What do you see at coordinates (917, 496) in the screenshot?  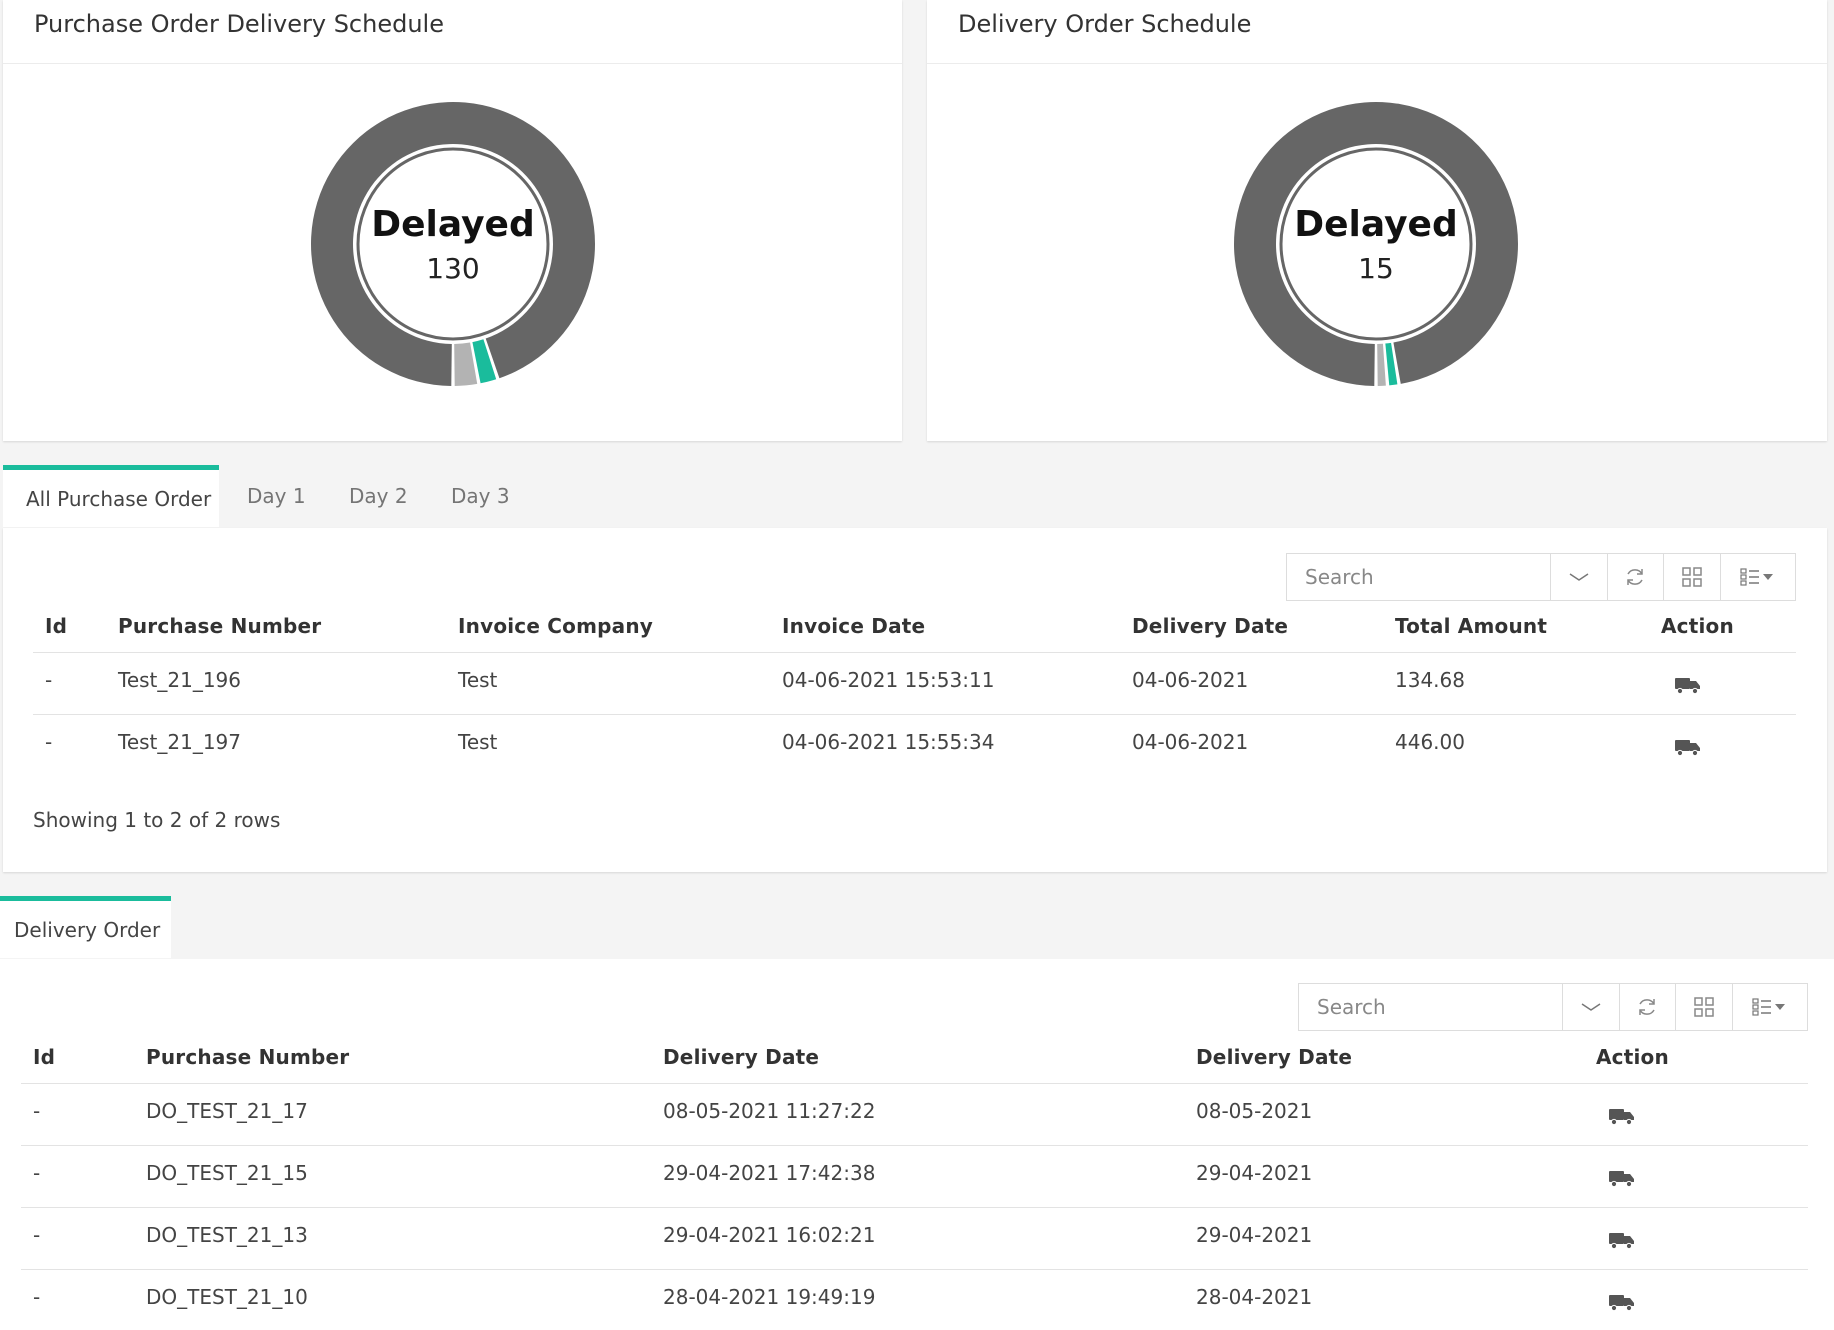 I see `po-tabbar: All Purchase Order Day 1 Day 2 Day 3` at bounding box center [917, 496].